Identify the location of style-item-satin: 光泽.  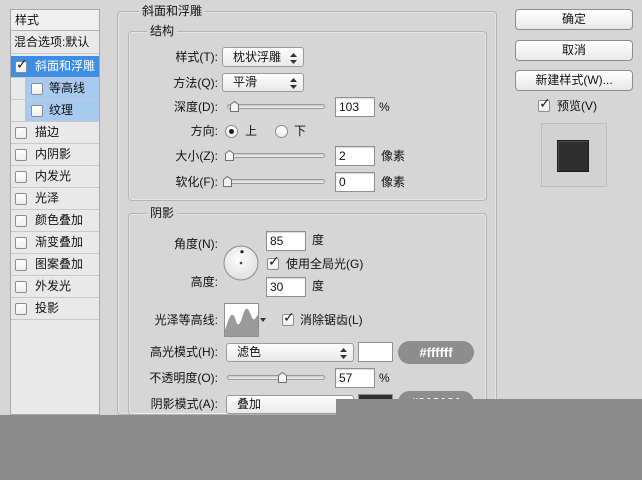
(55, 199).